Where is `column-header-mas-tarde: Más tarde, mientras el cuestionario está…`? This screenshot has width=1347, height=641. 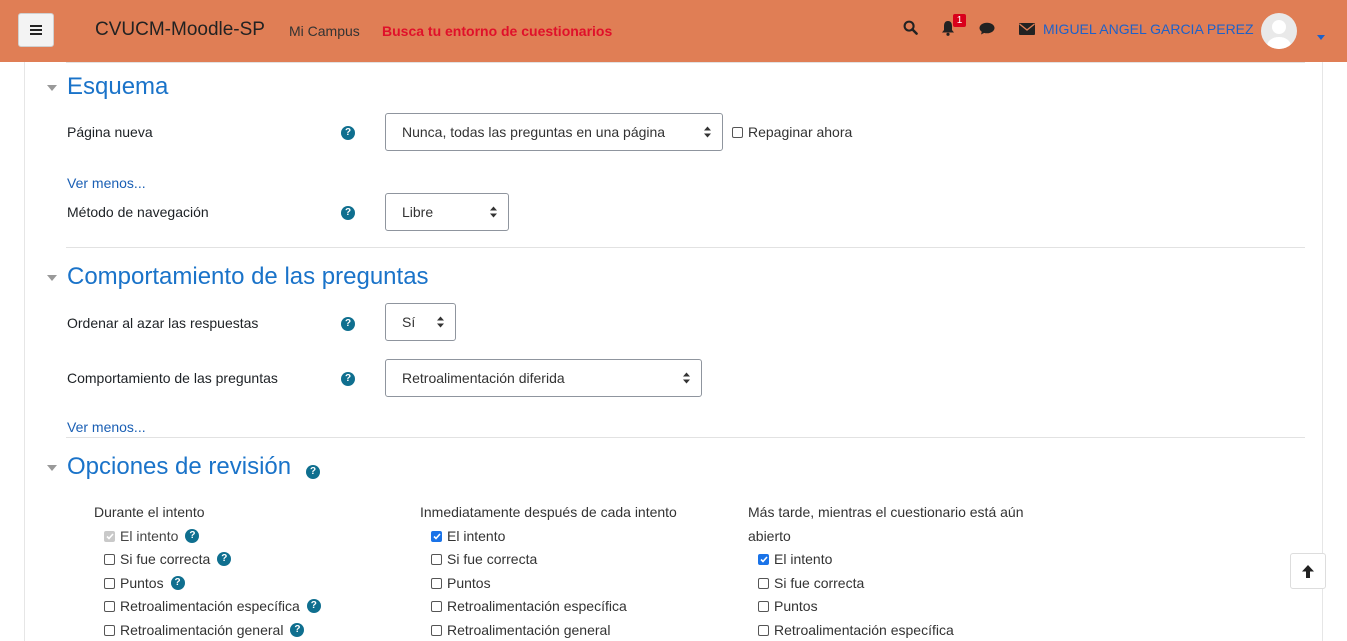 column-header-mas-tarde: Más tarde, mientras el cuestionario está… is located at coordinates (886, 512).